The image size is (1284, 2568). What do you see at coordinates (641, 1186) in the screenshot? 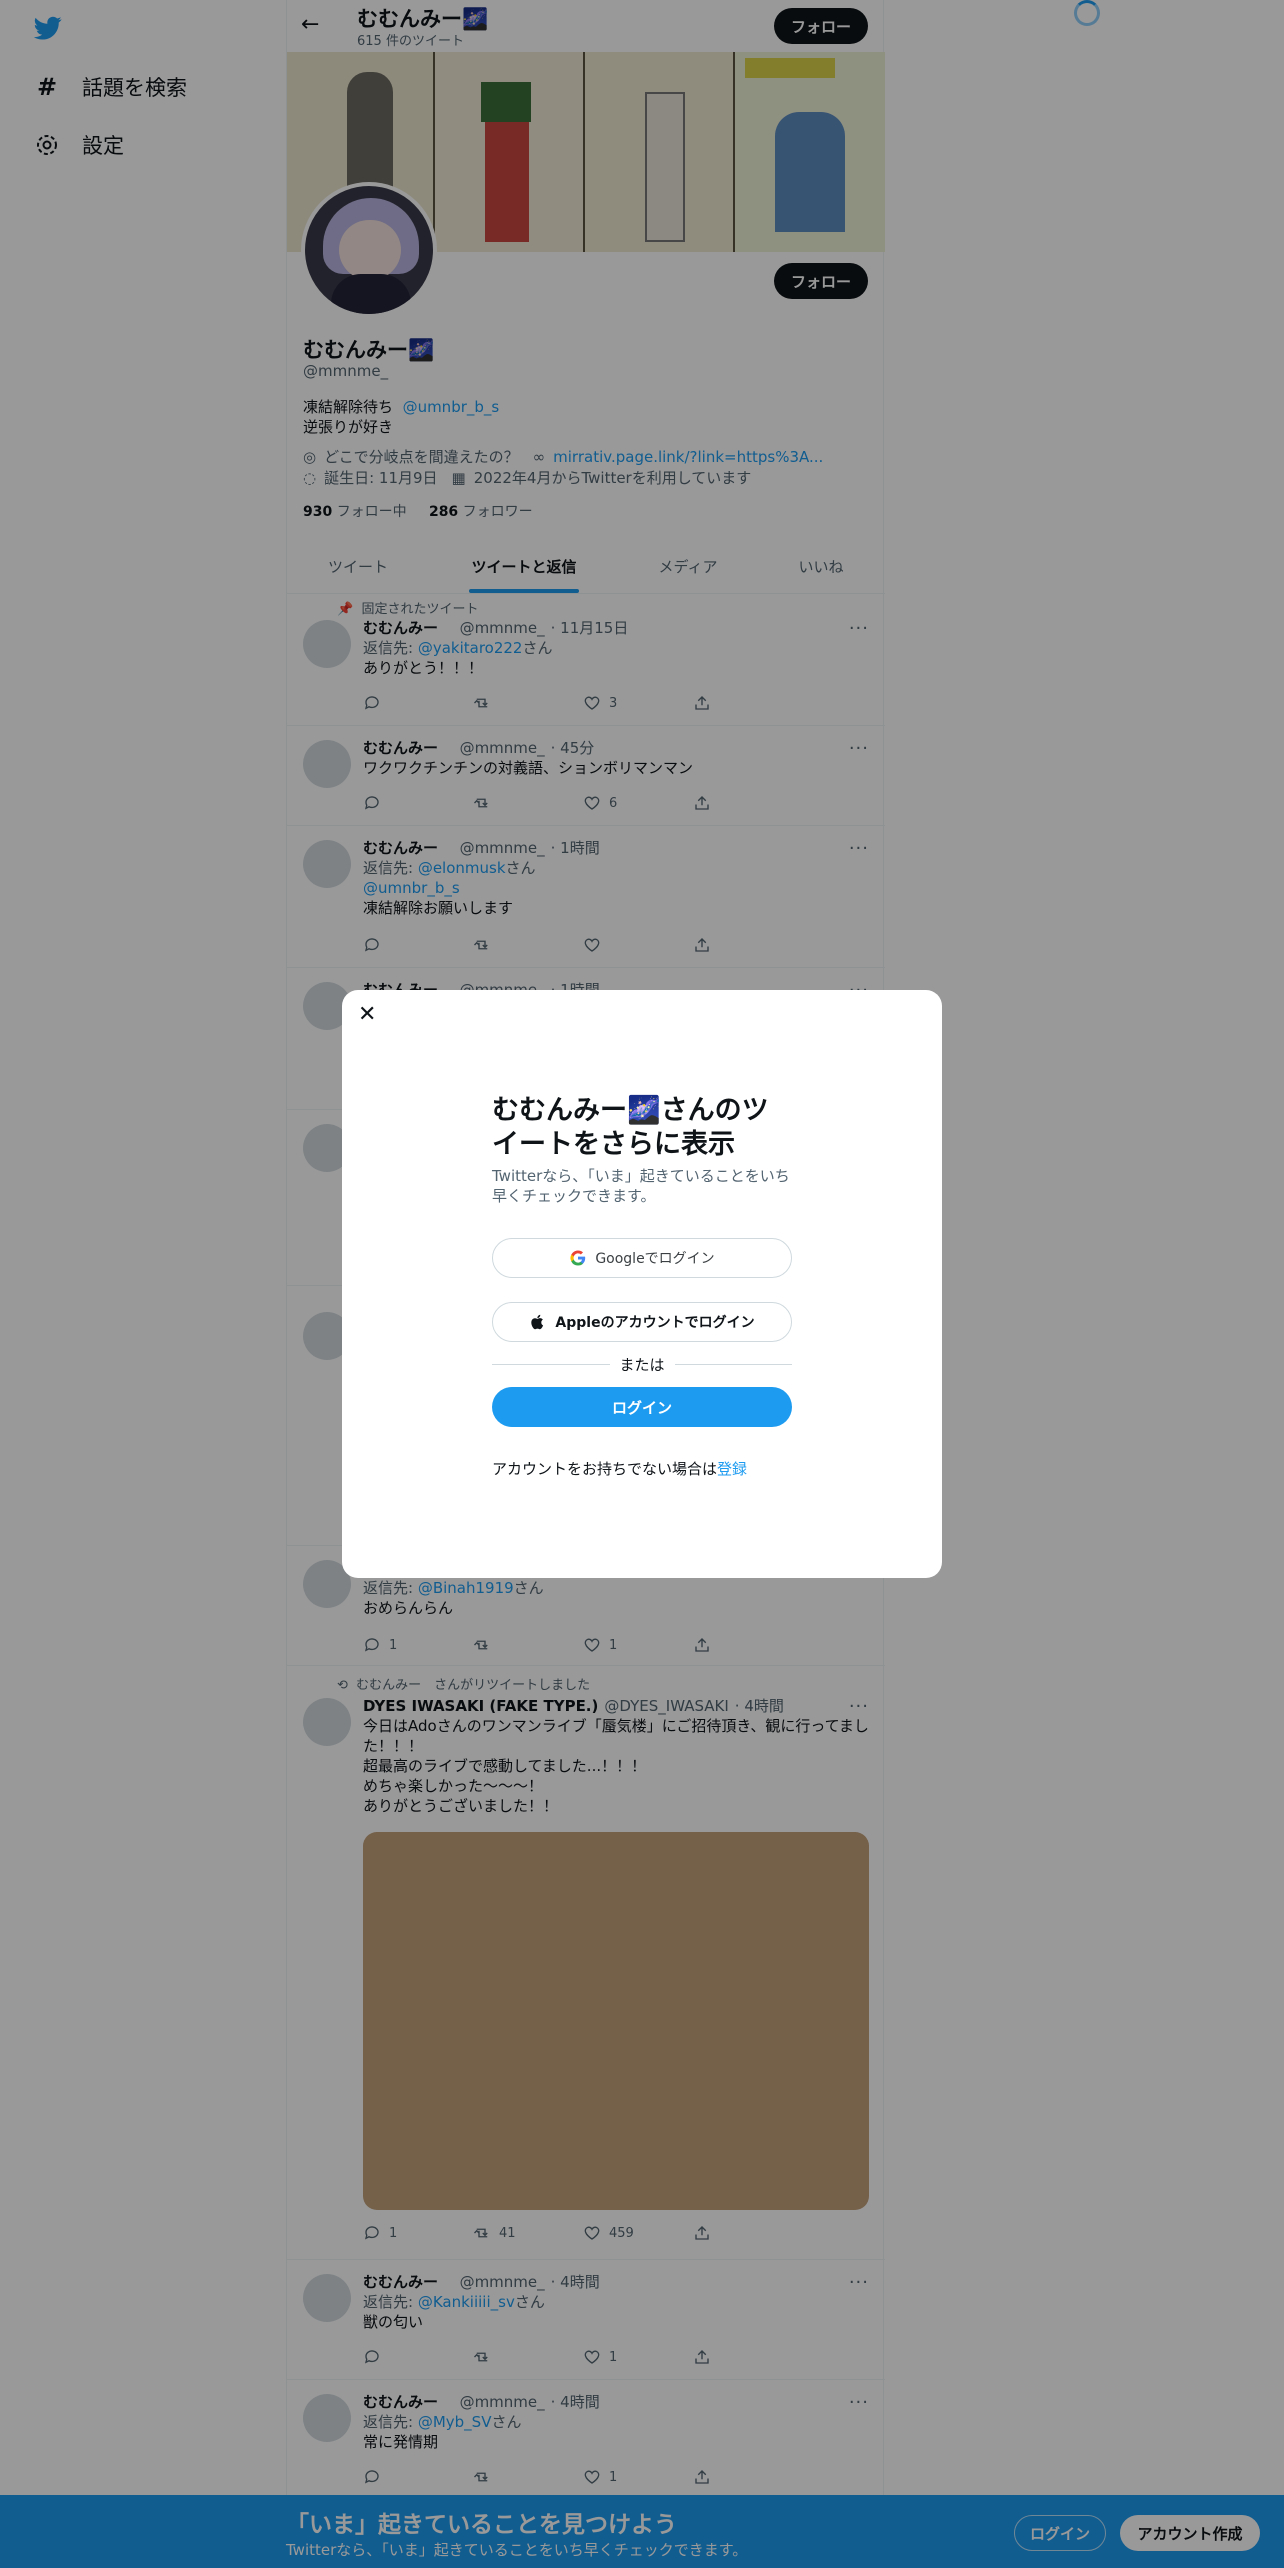
I see `dialog-subtitle: Twitterなら、「いま」起きていることをいち早くチェックできます。` at bounding box center [641, 1186].